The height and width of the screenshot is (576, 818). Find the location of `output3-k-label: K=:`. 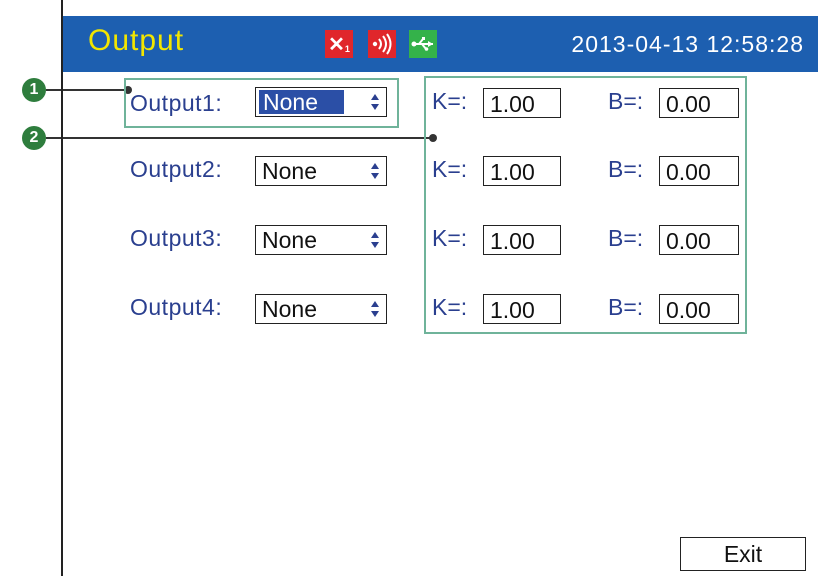

output3-k-label: K=: is located at coordinates (450, 238).